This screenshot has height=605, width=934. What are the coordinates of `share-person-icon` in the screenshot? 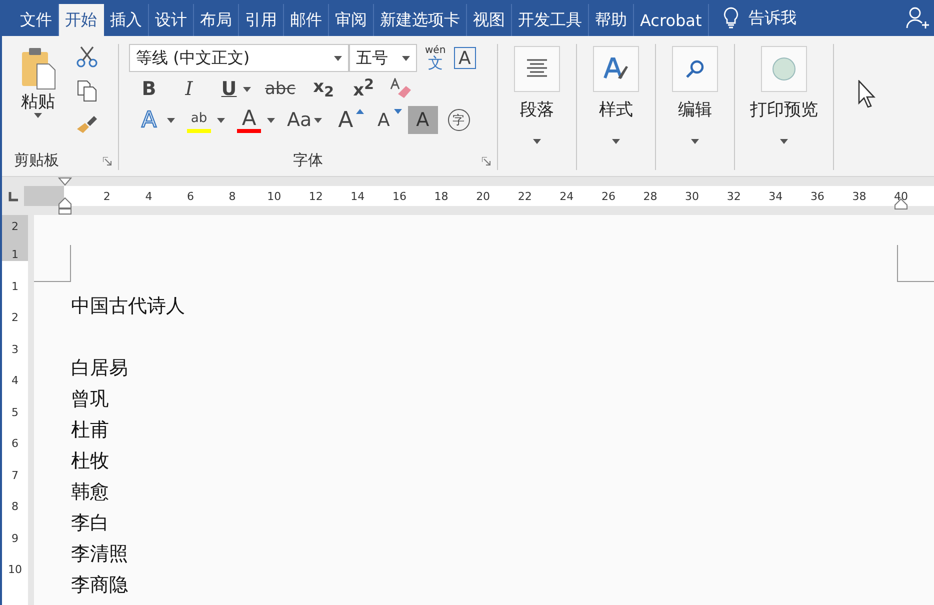 It's located at (918, 18).